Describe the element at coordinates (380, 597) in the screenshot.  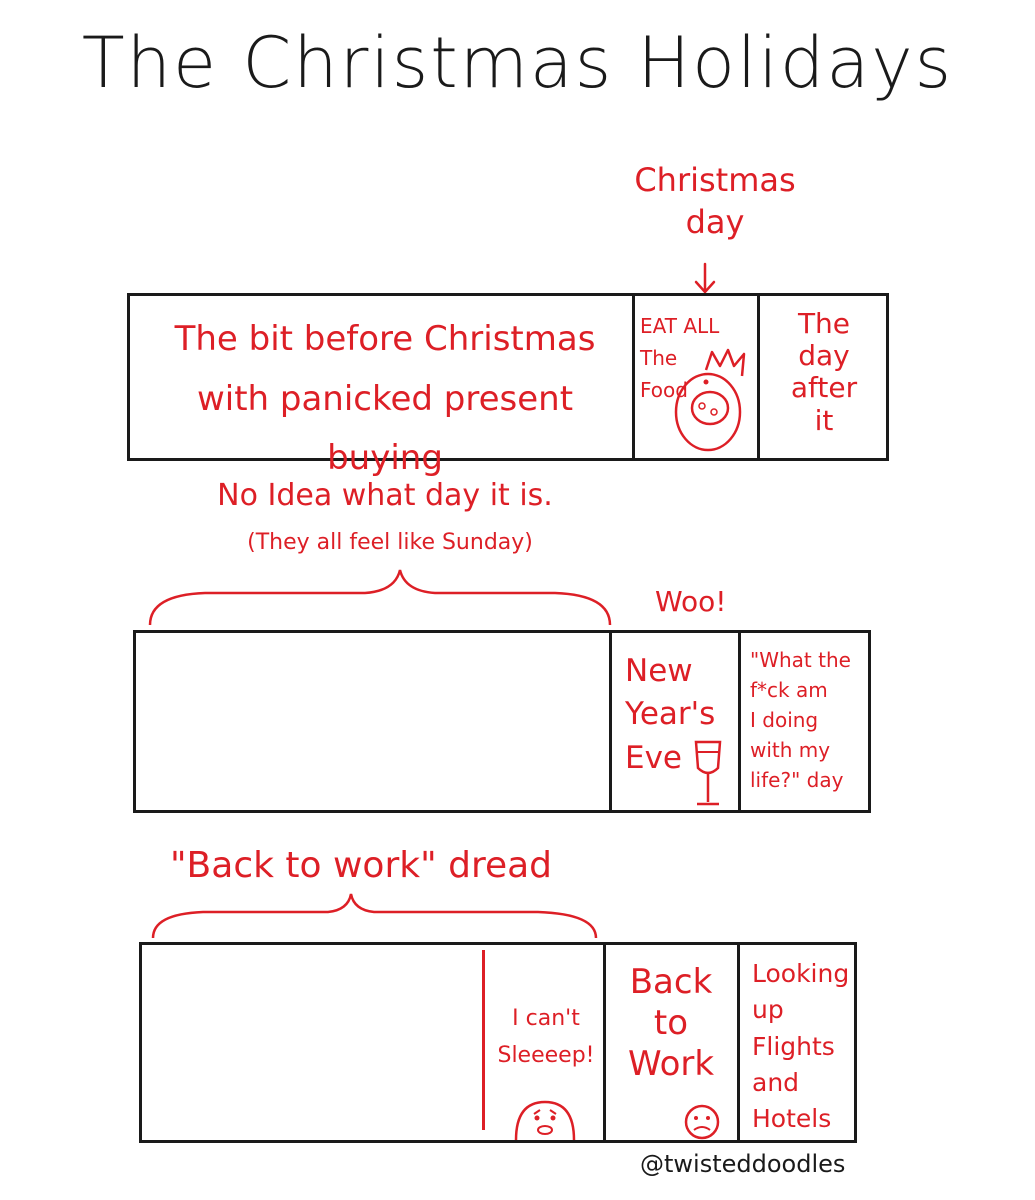
I see `row2-brace` at that location.